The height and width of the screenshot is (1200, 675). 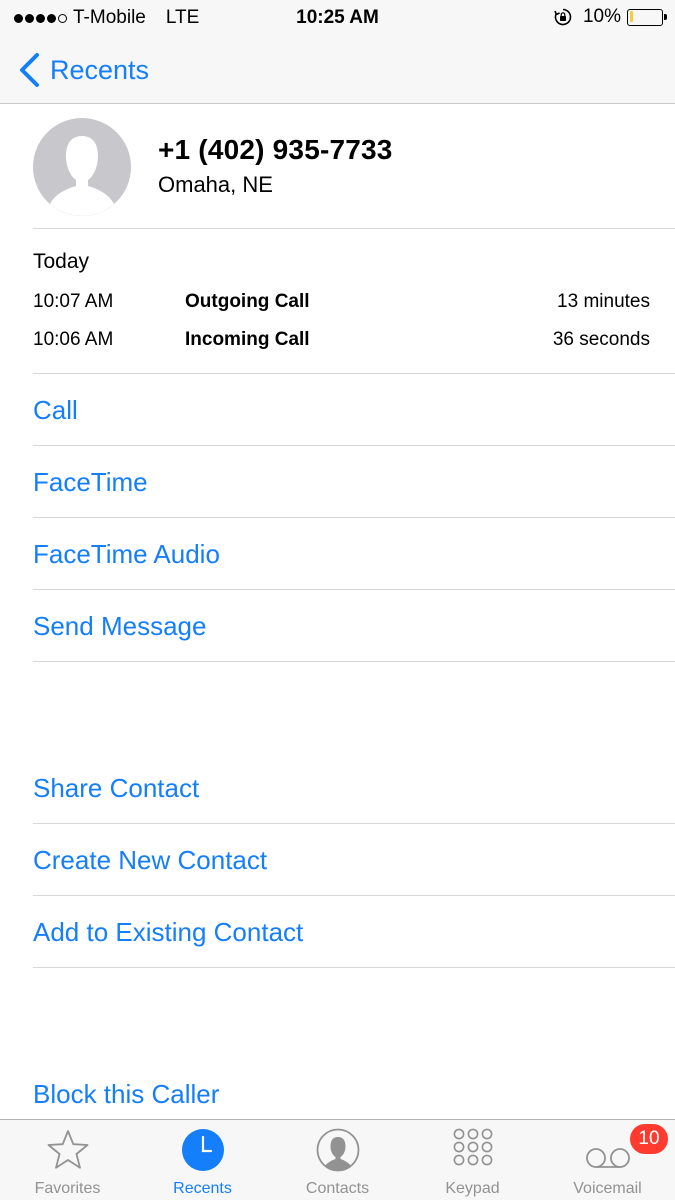 I want to click on tab-voicemail: 10 Voicemail, so click(x=607, y=1160).